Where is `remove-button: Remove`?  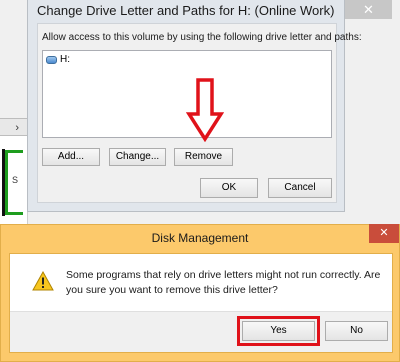 remove-button: Remove is located at coordinates (203, 157).